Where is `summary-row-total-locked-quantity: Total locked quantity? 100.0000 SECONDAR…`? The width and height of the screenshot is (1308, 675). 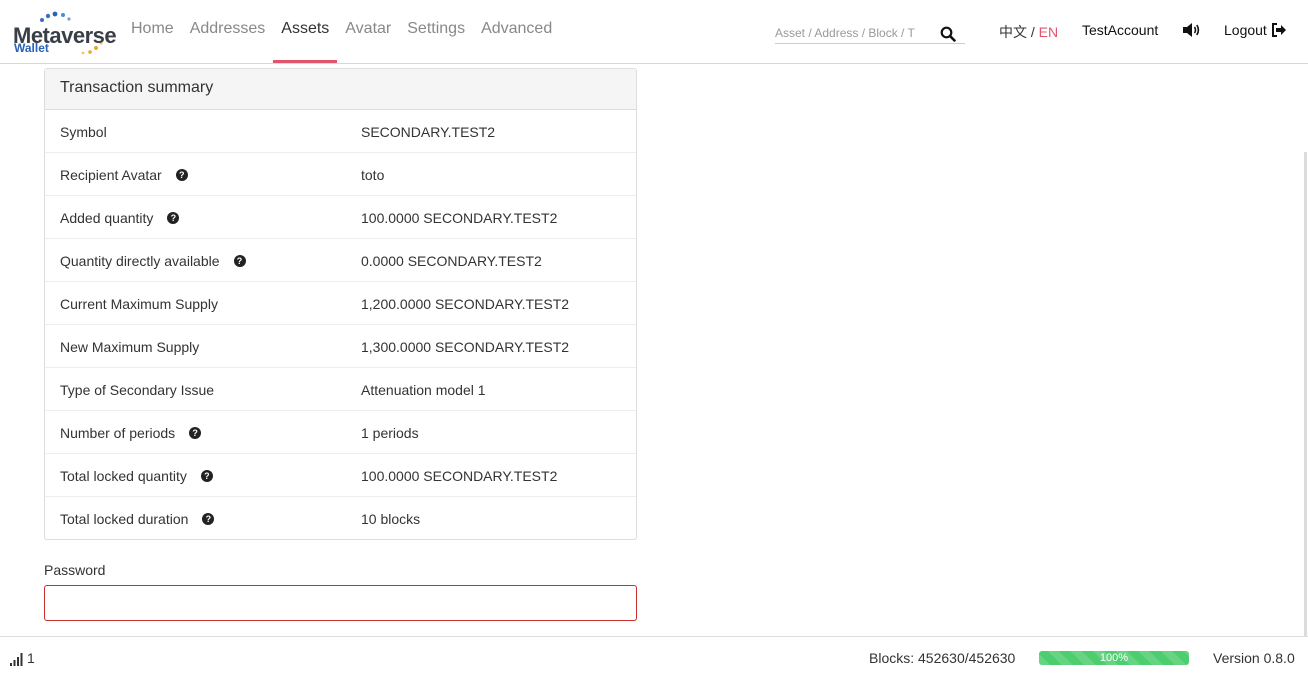 summary-row-total-locked-quantity: Total locked quantity? 100.0000 SECONDAR… is located at coordinates (340, 475).